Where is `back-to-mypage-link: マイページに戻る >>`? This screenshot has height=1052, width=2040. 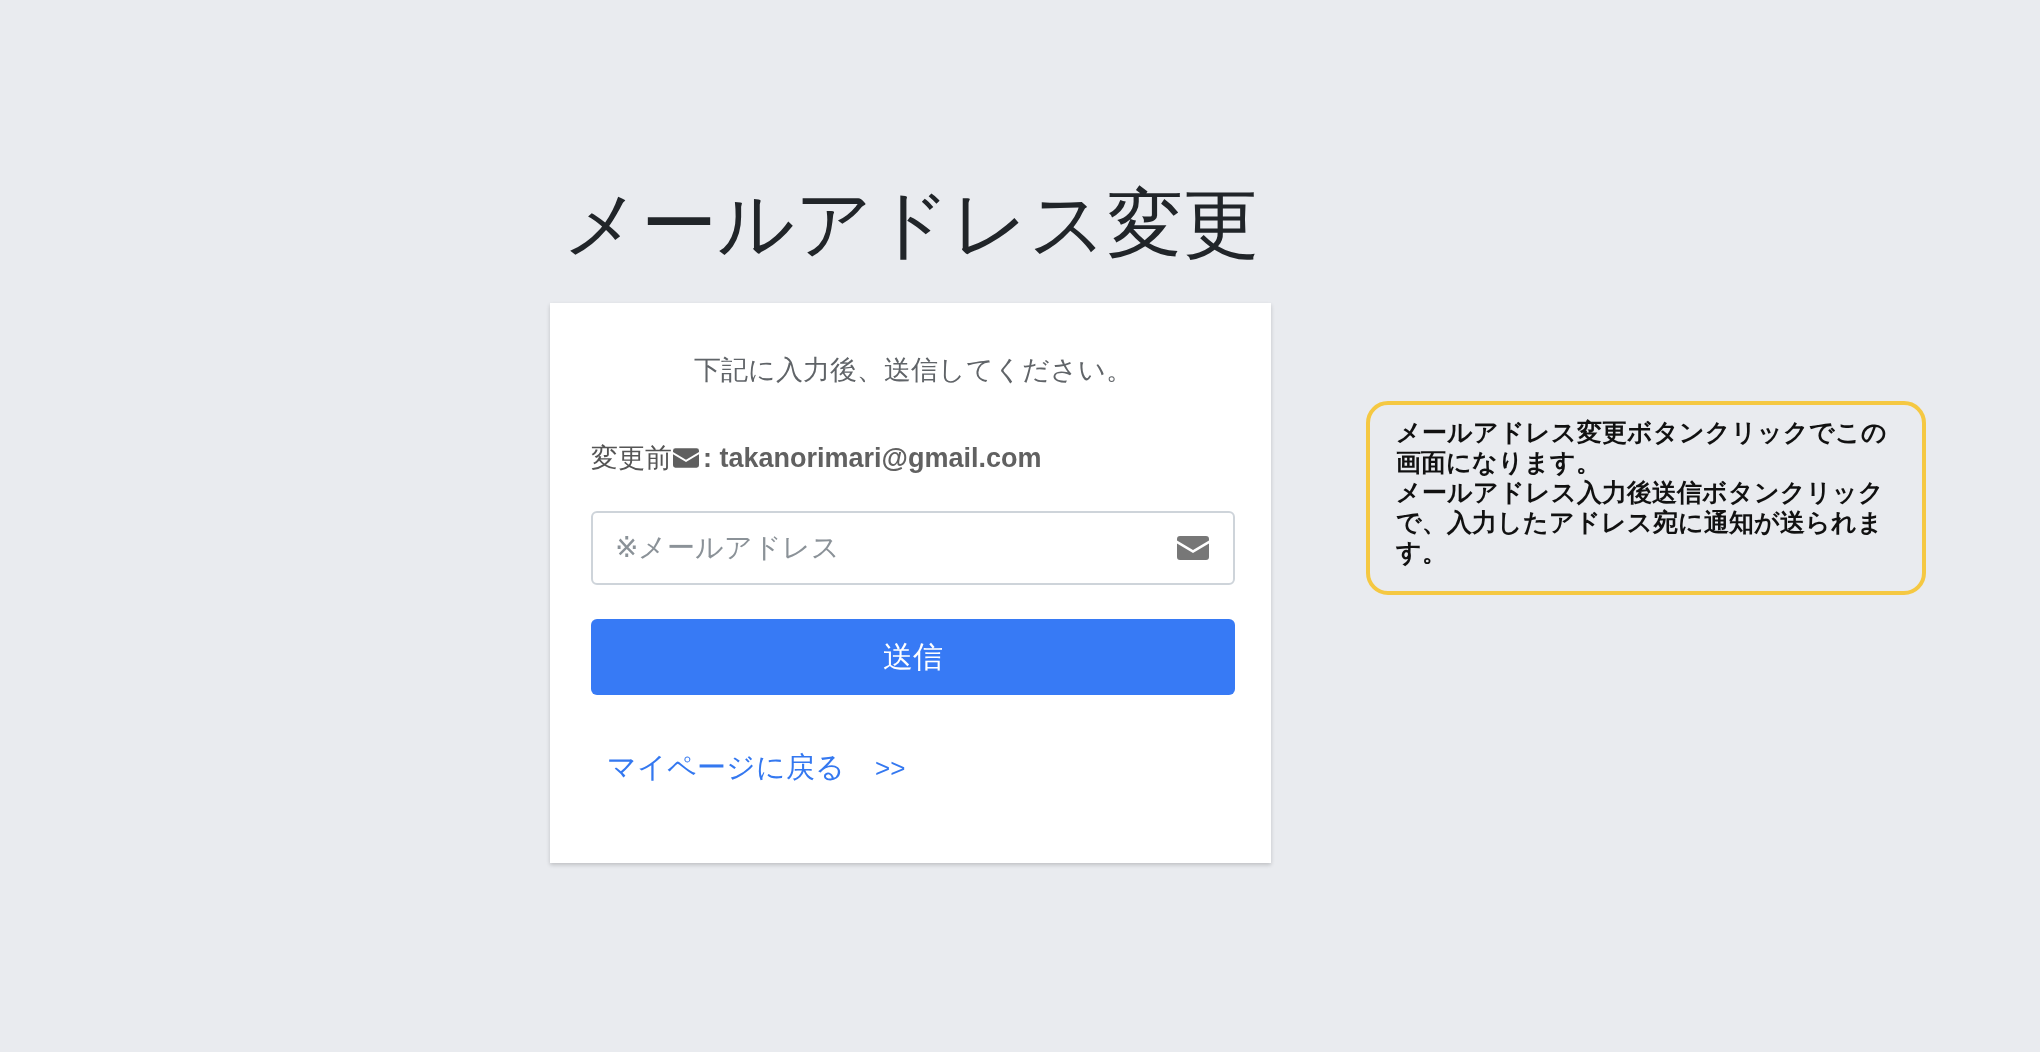
back-to-mypage-link: マイページに戻る >> is located at coordinates (756, 768).